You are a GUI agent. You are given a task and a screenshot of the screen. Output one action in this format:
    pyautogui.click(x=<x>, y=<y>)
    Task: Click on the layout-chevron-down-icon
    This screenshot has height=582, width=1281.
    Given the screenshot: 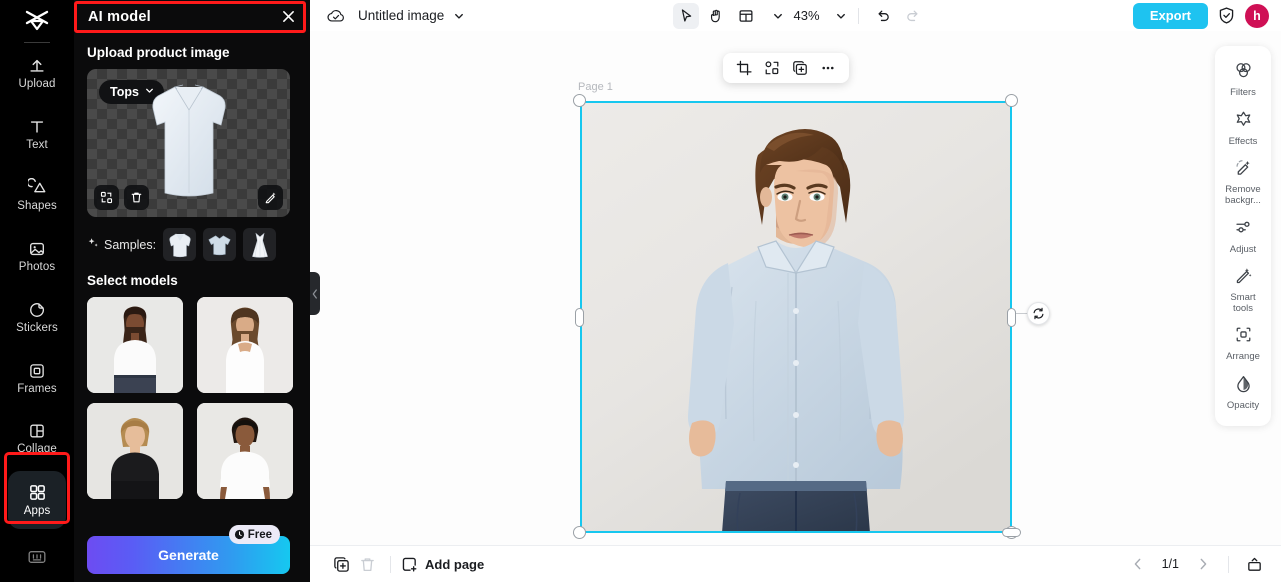 What is the action you would take?
    pyautogui.click(x=778, y=16)
    